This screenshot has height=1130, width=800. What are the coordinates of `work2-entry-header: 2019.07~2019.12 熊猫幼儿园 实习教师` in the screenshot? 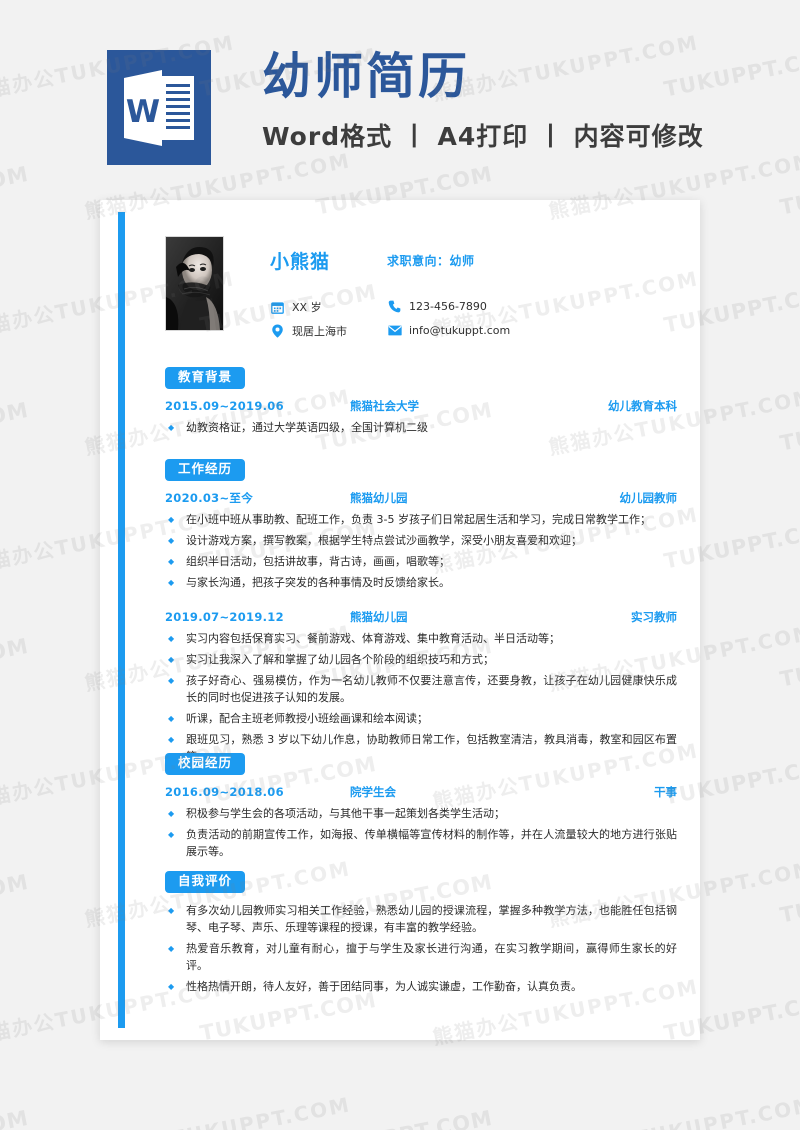 It's located at (421, 617).